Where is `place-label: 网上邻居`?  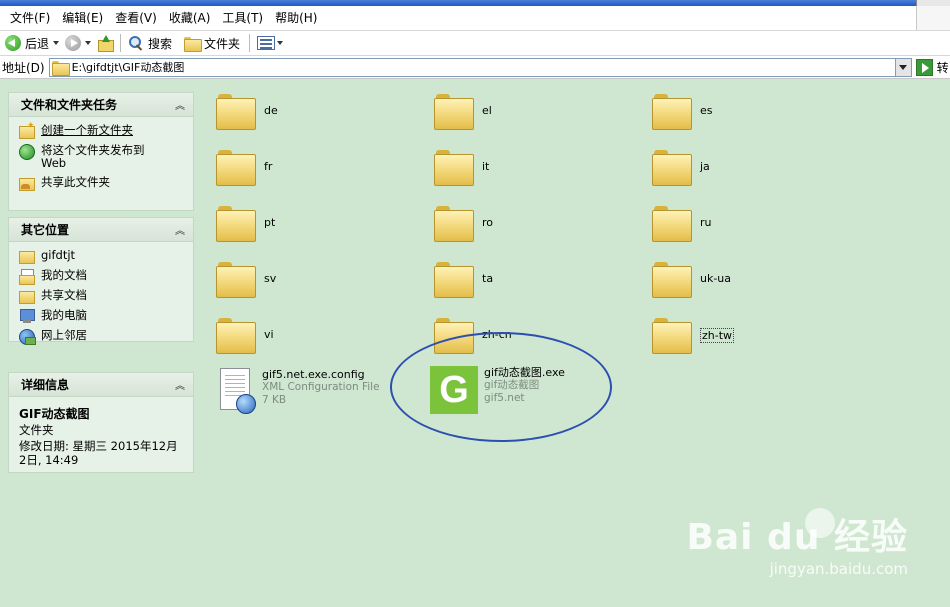
place-label: 网上邻居 is located at coordinates (64, 335).